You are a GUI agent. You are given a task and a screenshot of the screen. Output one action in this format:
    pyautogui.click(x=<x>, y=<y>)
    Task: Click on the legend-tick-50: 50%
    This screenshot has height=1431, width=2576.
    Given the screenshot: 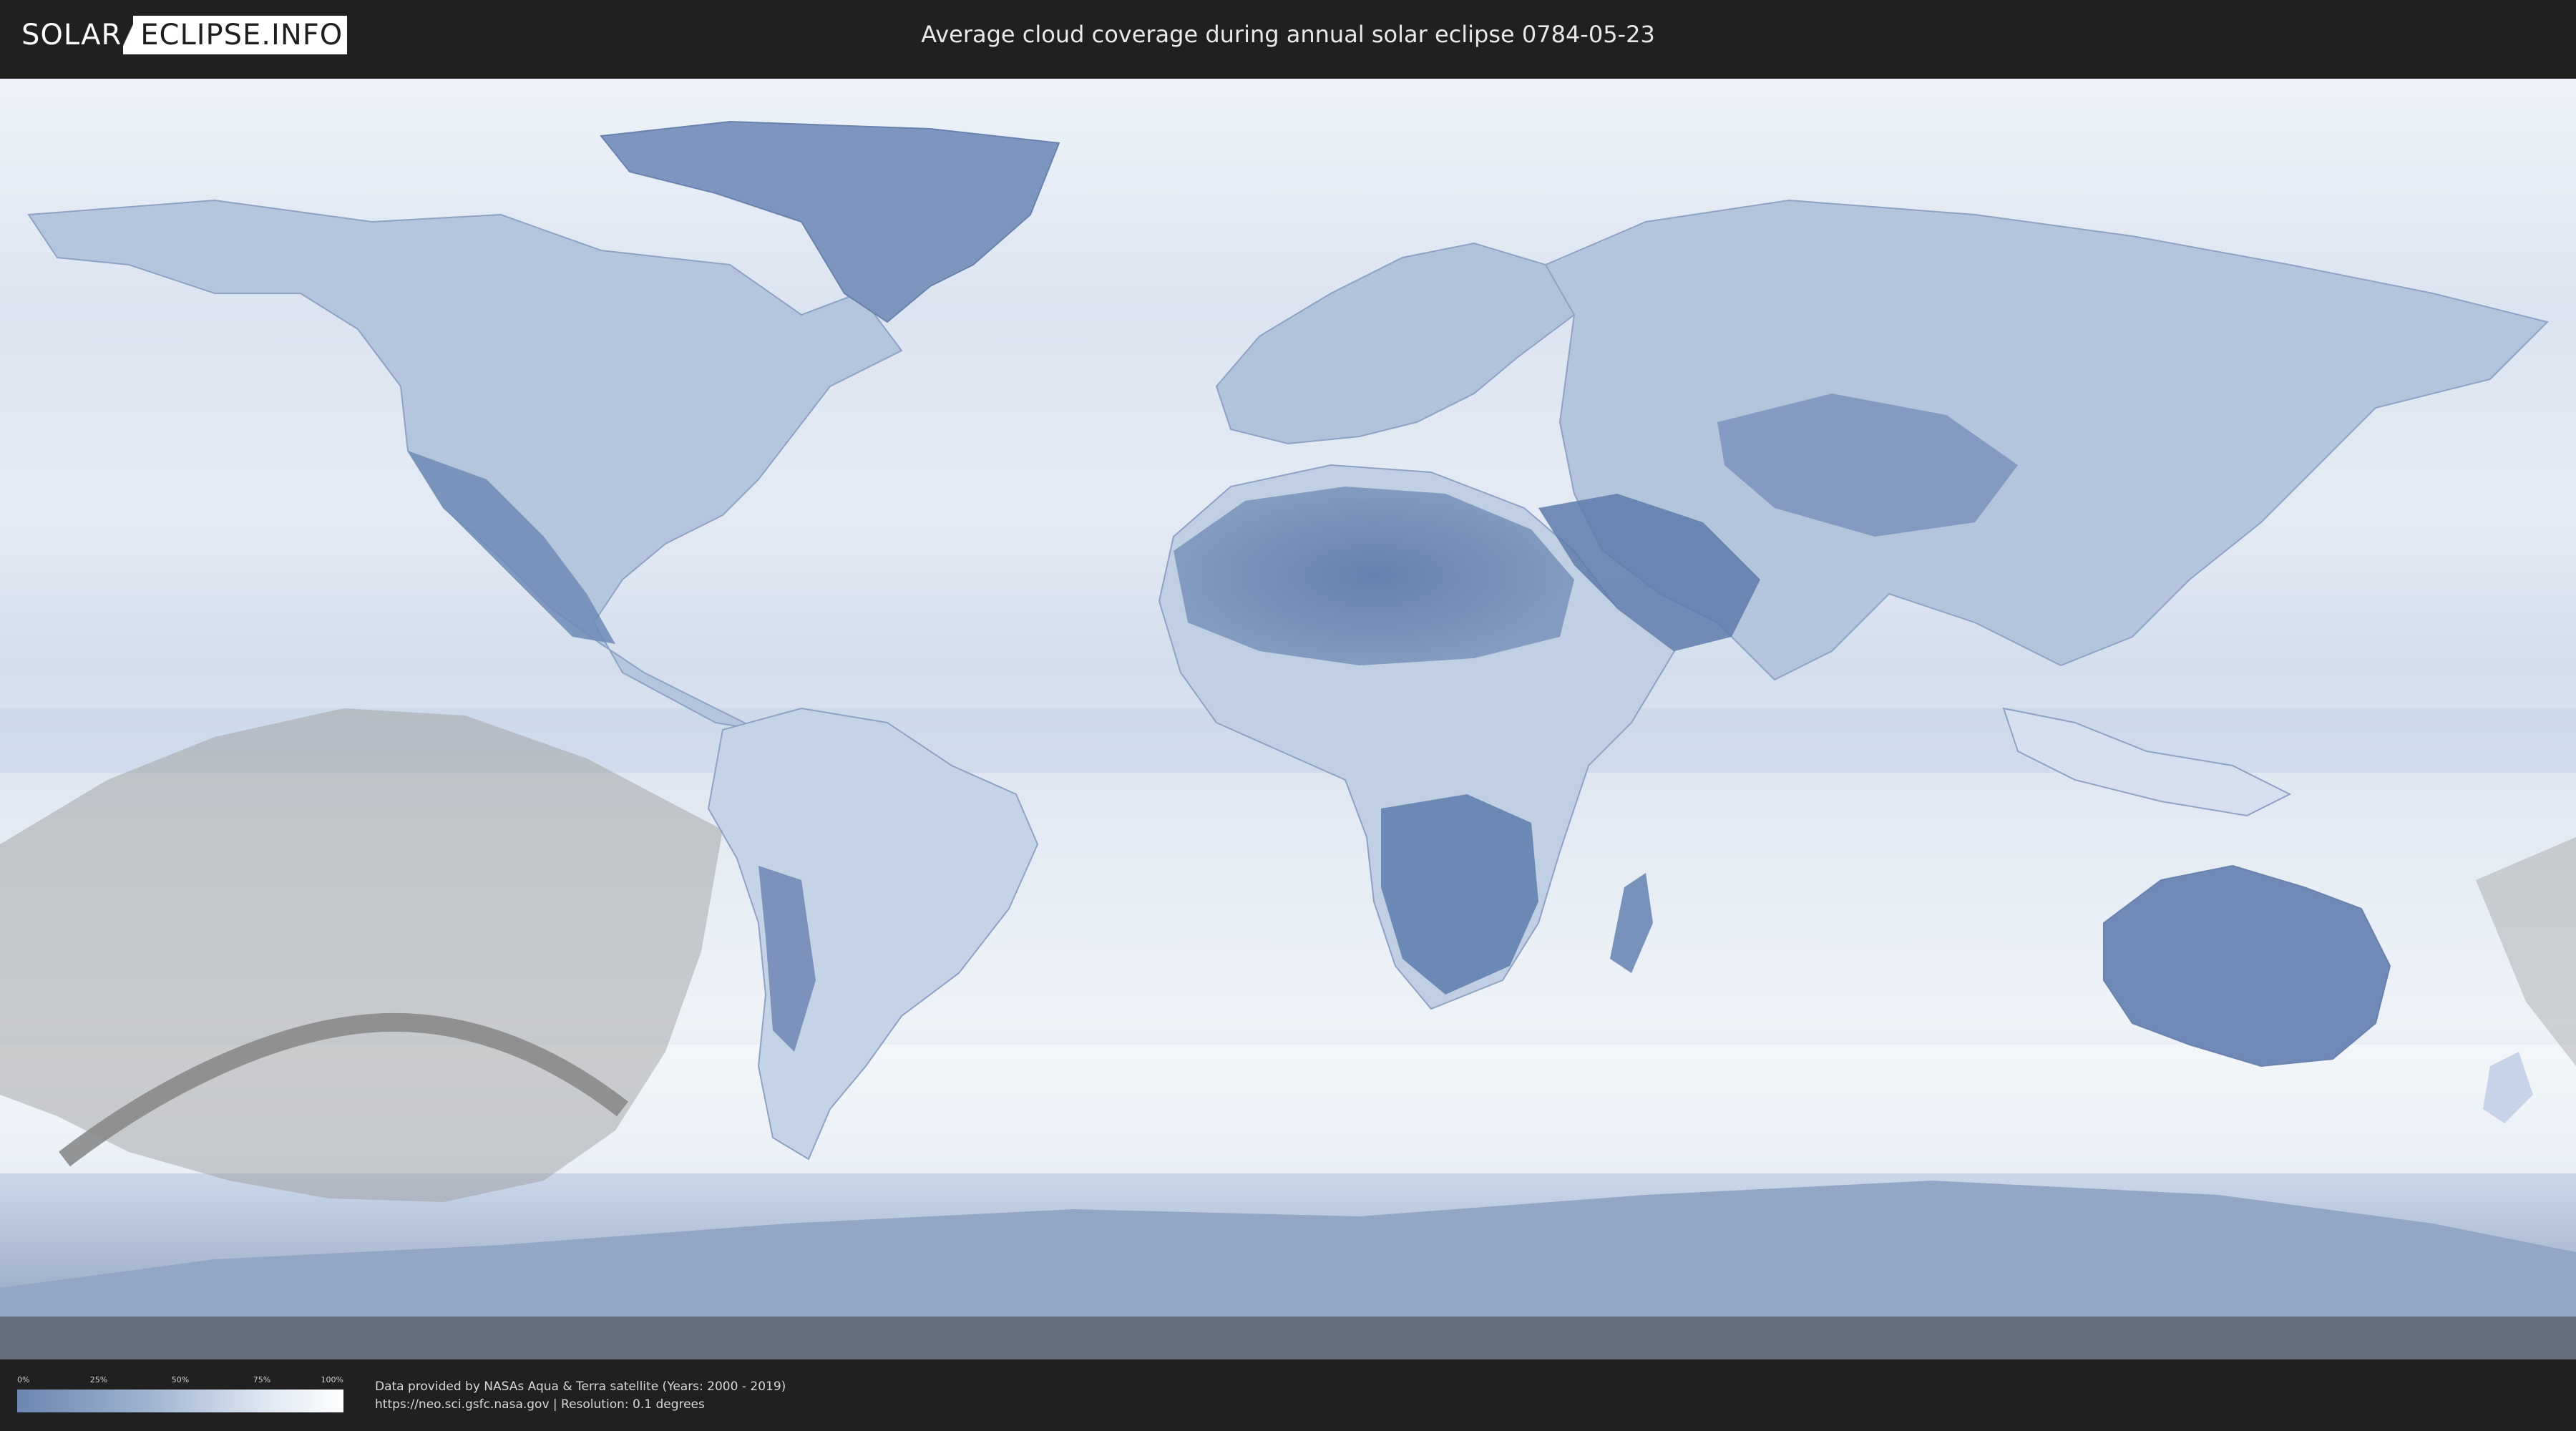 What is the action you would take?
    pyautogui.click(x=180, y=1379)
    